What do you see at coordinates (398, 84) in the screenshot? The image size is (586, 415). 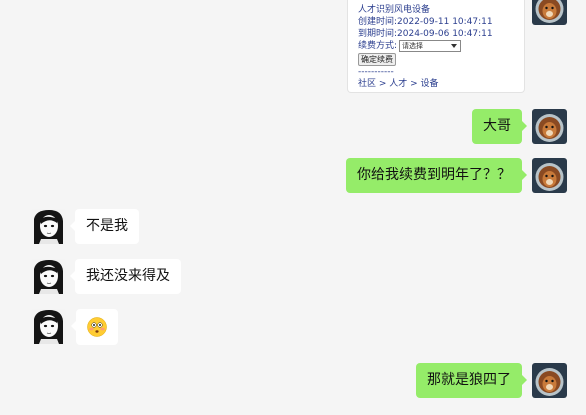 I see `card-footer: 社区 > 人才 > 设备` at bounding box center [398, 84].